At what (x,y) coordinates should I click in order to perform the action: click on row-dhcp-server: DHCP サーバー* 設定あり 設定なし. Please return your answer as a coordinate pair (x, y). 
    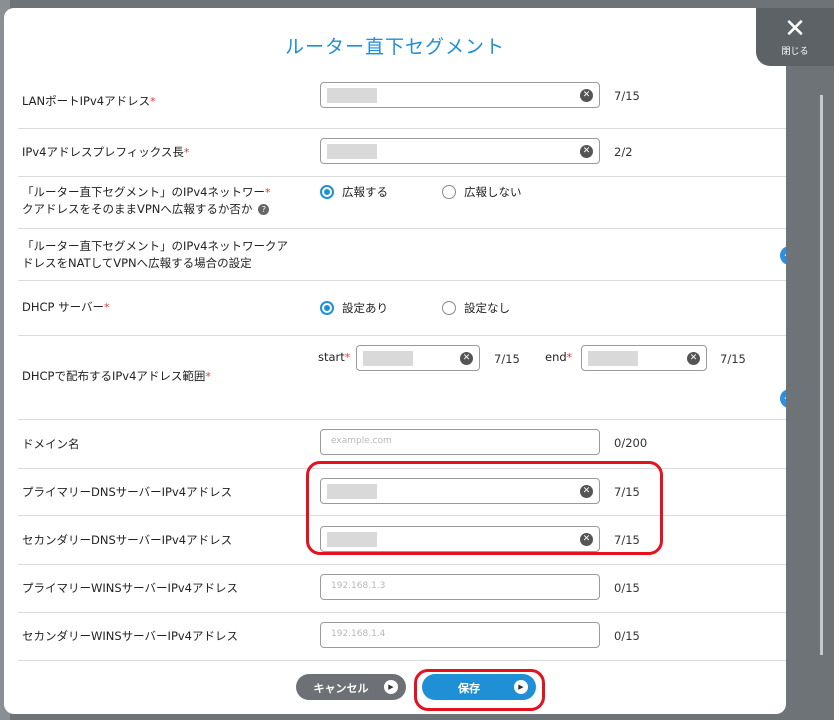
    Looking at the image, I should click on (402, 308).